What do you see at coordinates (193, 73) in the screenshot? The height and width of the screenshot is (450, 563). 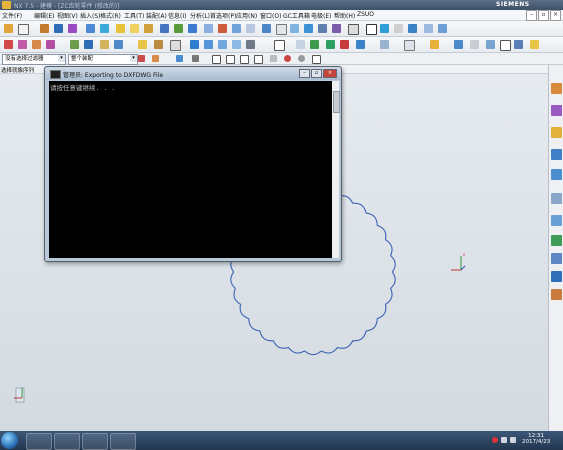 I see `console-title-bar: 管理员: Exporting to DXFDWG File – ▫ ×` at bounding box center [193, 73].